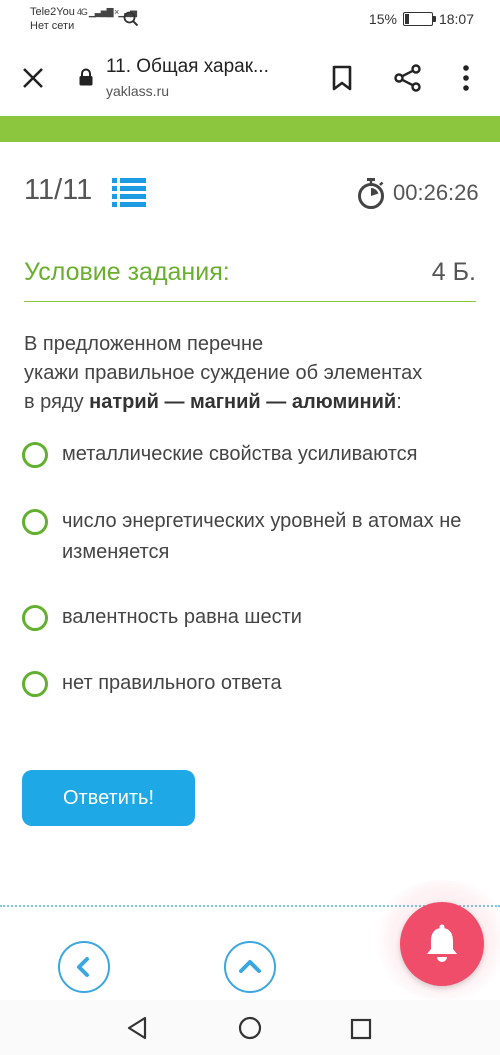 Image resolution: width=500 pixels, height=1055 pixels. Describe the element at coordinates (456, 19) in the screenshot. I see `clock: 18:07` at that location.